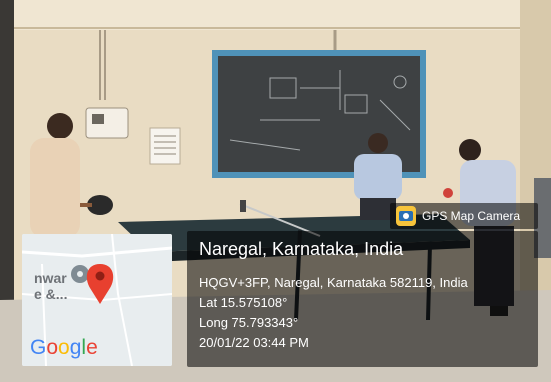  I want to click on longitude-text: Long 75.793343°, so click(249, 322).